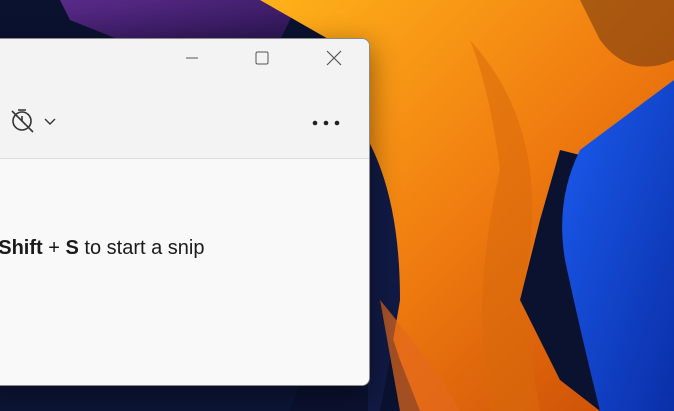  I want to click on hint-shift-key: Shift, so click(21, 248).